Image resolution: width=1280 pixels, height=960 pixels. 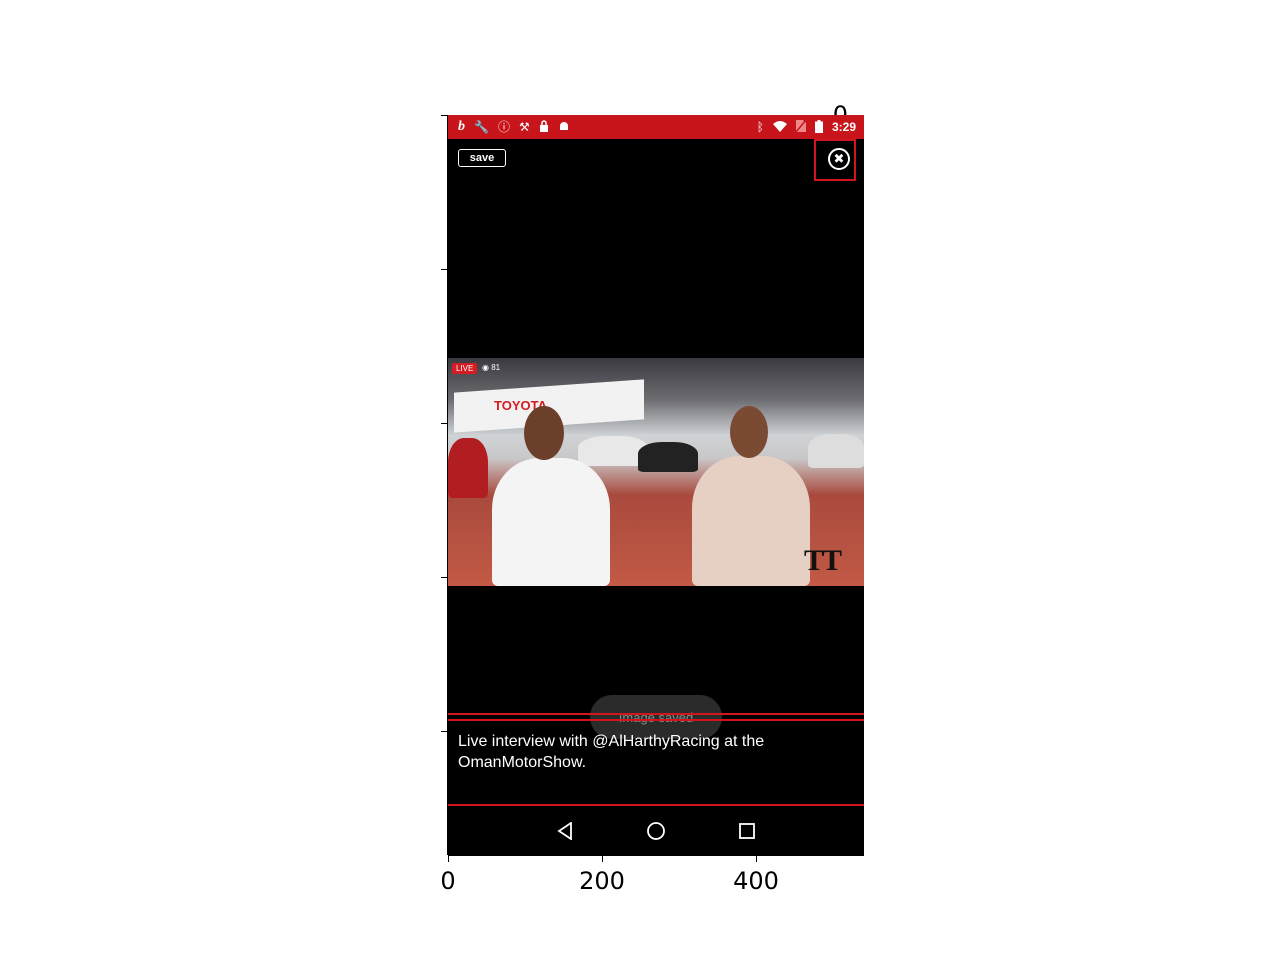 What do you see at coordinates (656, 127) in the screenshot?
I see `status-bar: b 🔧 ⓘ ⚒ ᛒ 3:29` at bounding box center [656, 127].